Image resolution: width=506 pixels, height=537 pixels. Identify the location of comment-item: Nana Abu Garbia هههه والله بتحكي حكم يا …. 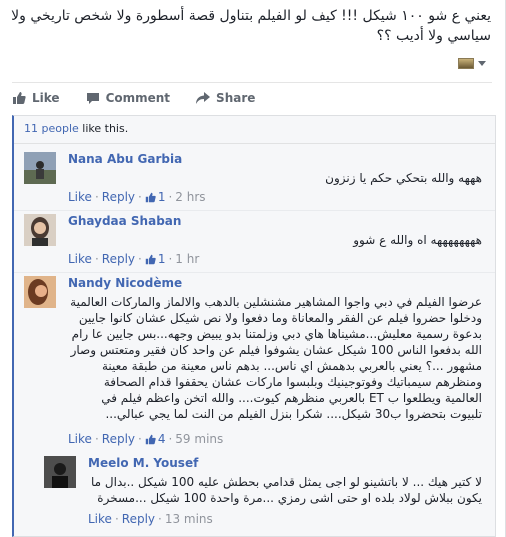
(254, 182).